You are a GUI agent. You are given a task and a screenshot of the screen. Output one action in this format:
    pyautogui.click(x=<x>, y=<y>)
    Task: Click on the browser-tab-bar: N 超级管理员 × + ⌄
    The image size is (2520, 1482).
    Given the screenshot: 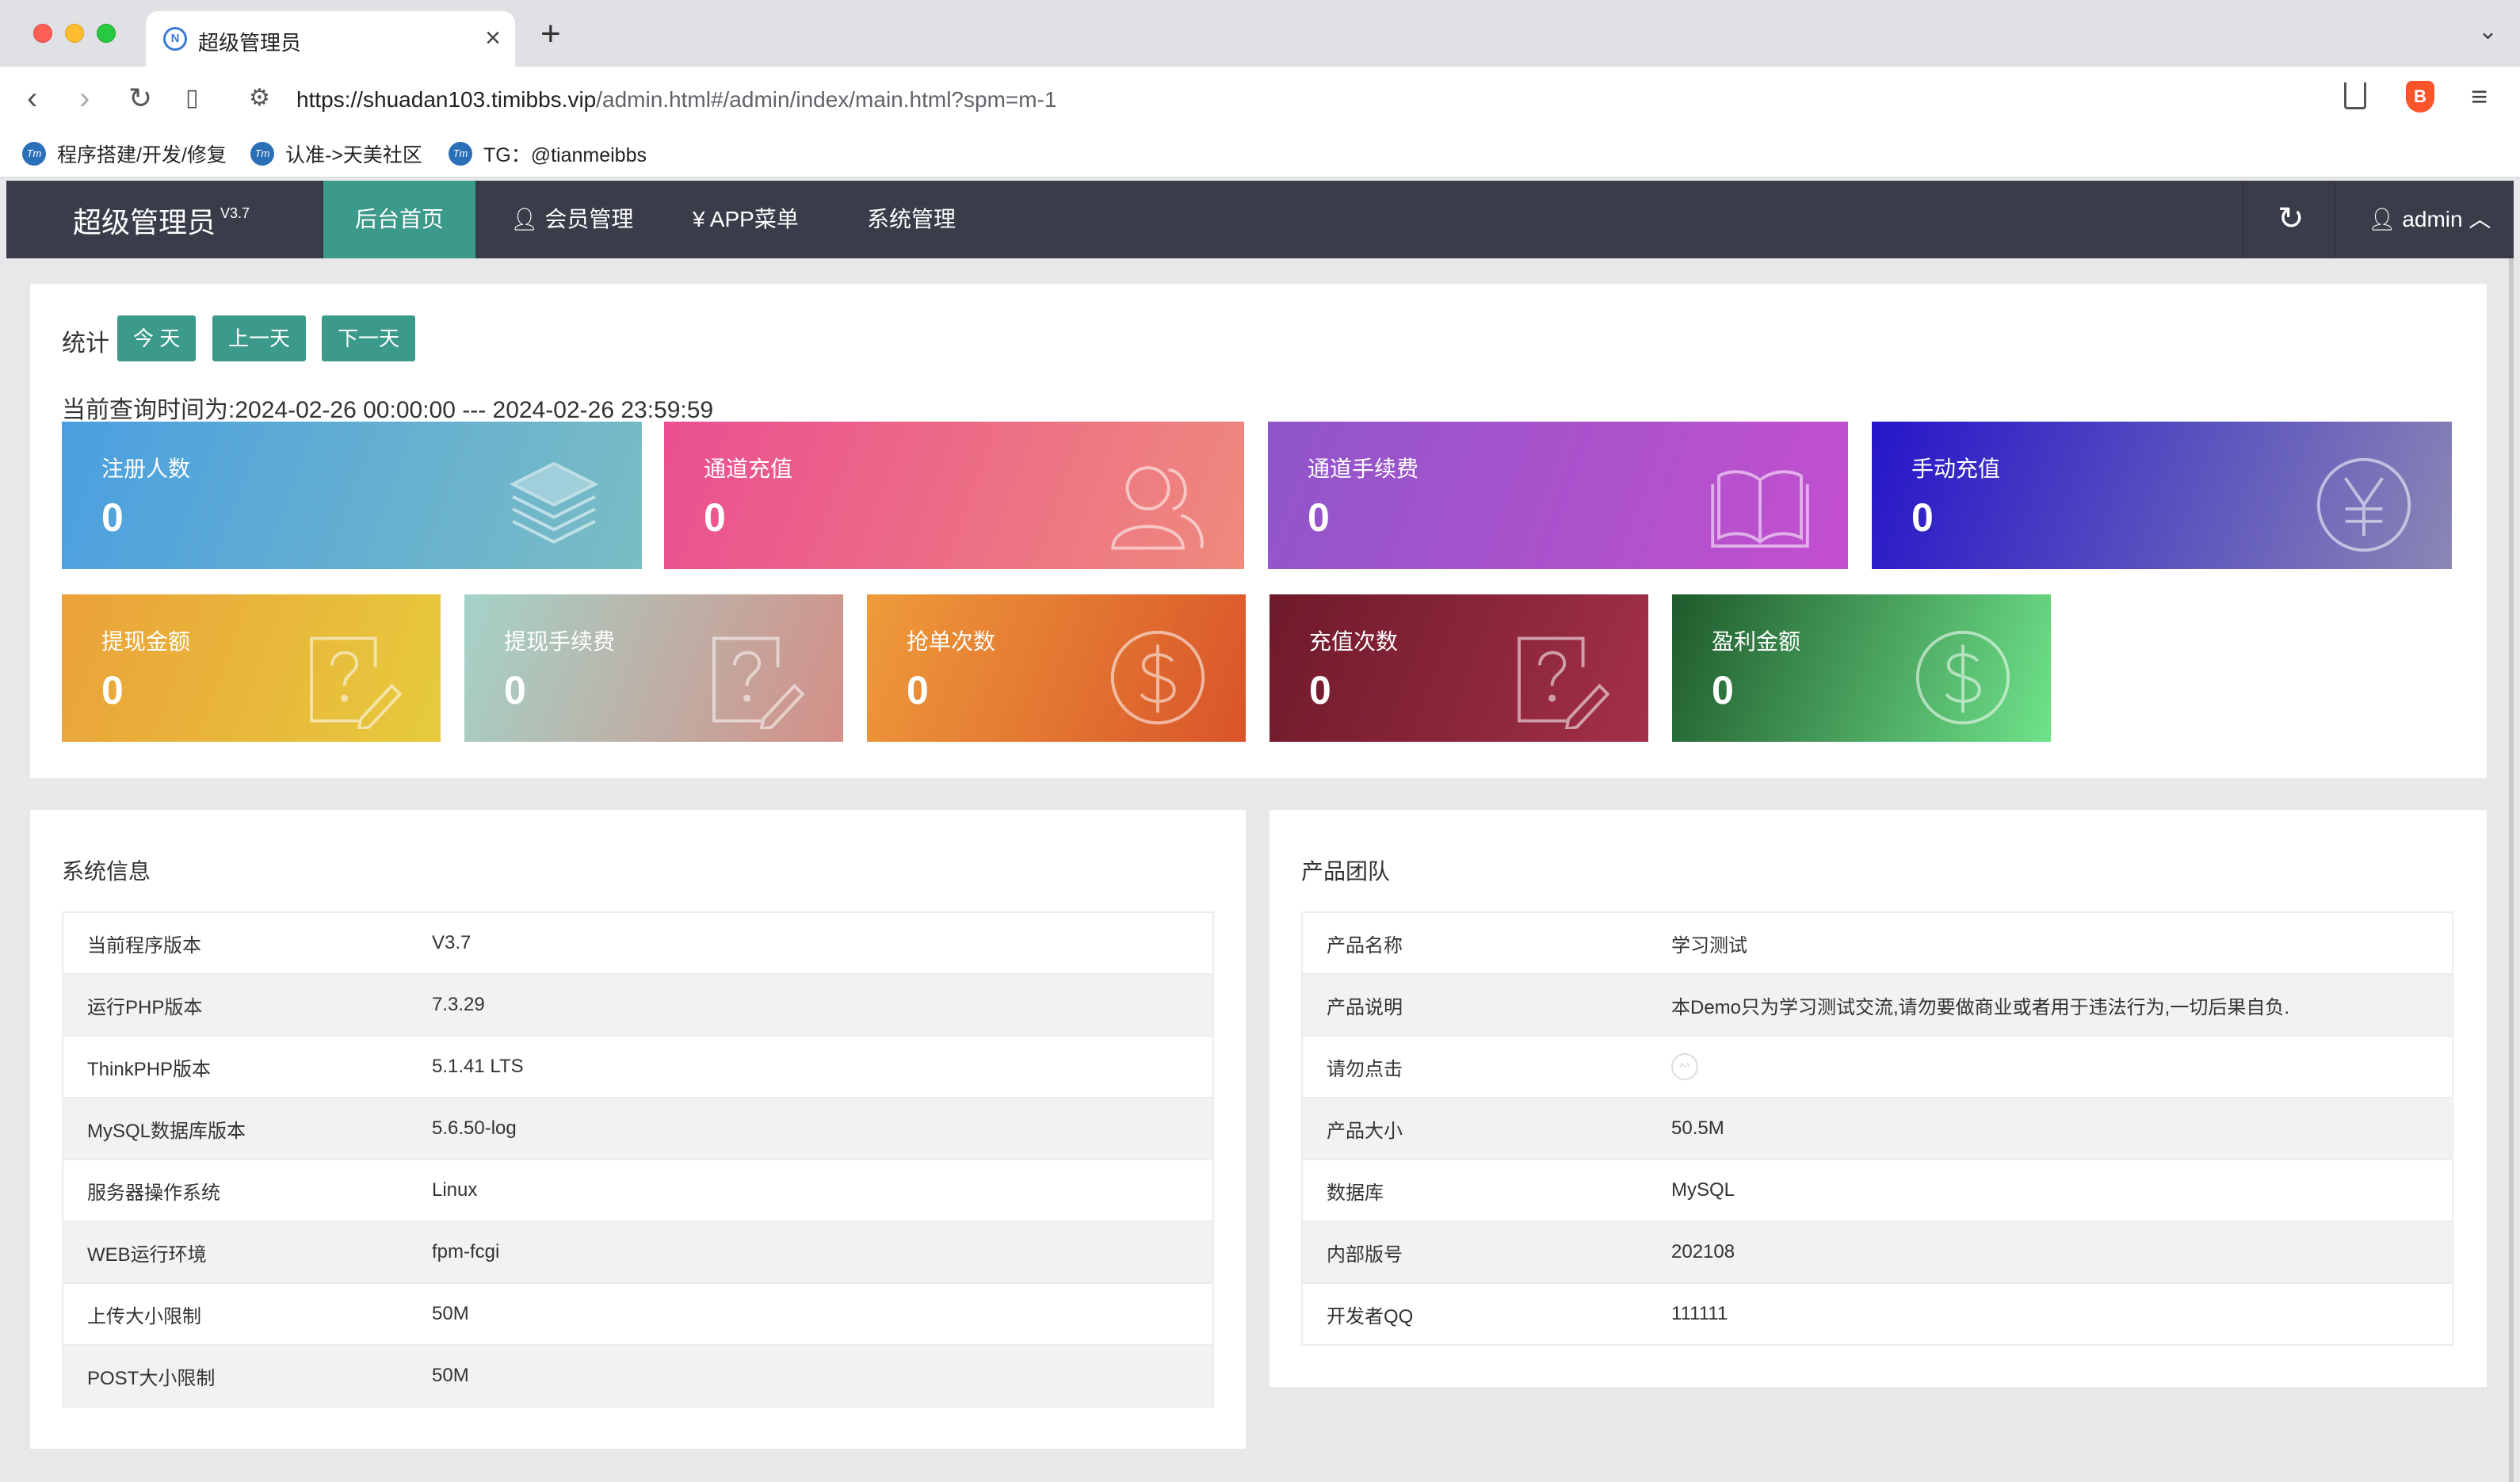 What is the action you would take?
    pyautogui.click(x=1260, y=33)
    